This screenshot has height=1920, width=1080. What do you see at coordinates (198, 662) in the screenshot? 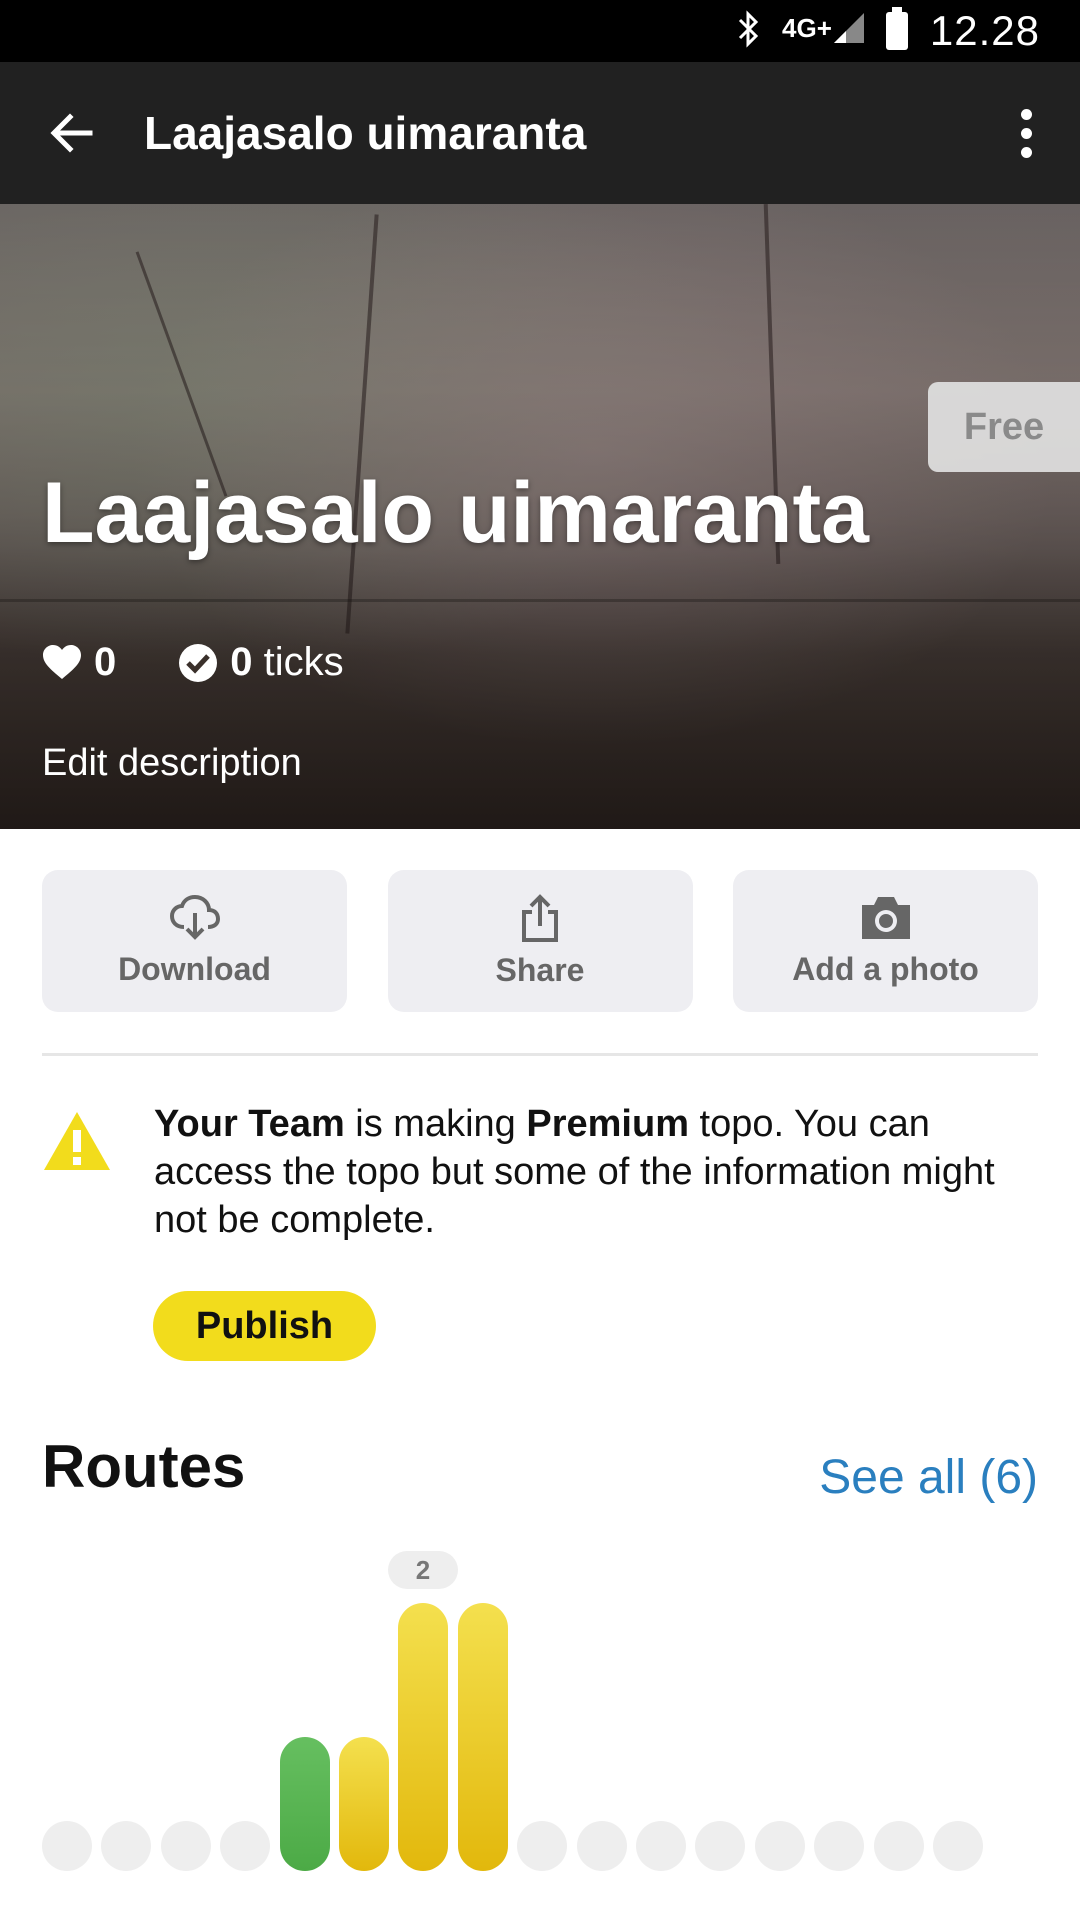
I see `check-circle-icon` at bounding box center [198, 662].